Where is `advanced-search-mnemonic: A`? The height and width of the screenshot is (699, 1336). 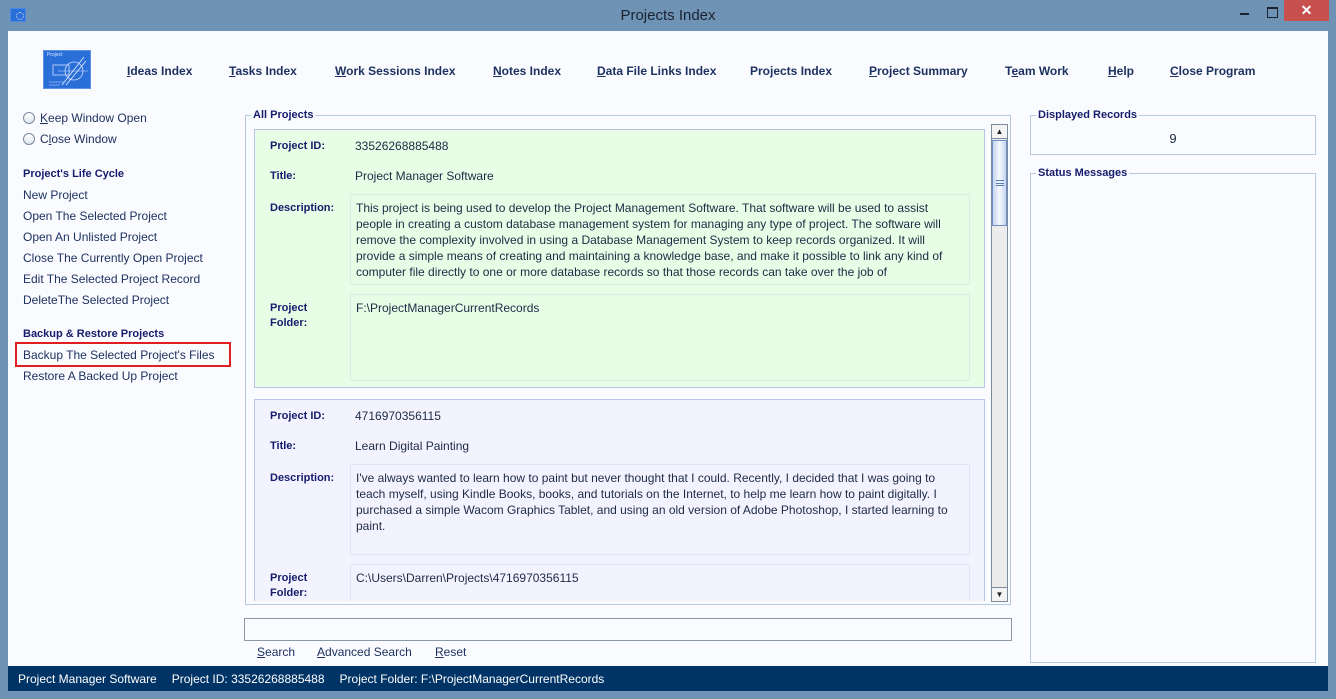
advanced-search-mnemonic: A is located at coordinates (321, 652).